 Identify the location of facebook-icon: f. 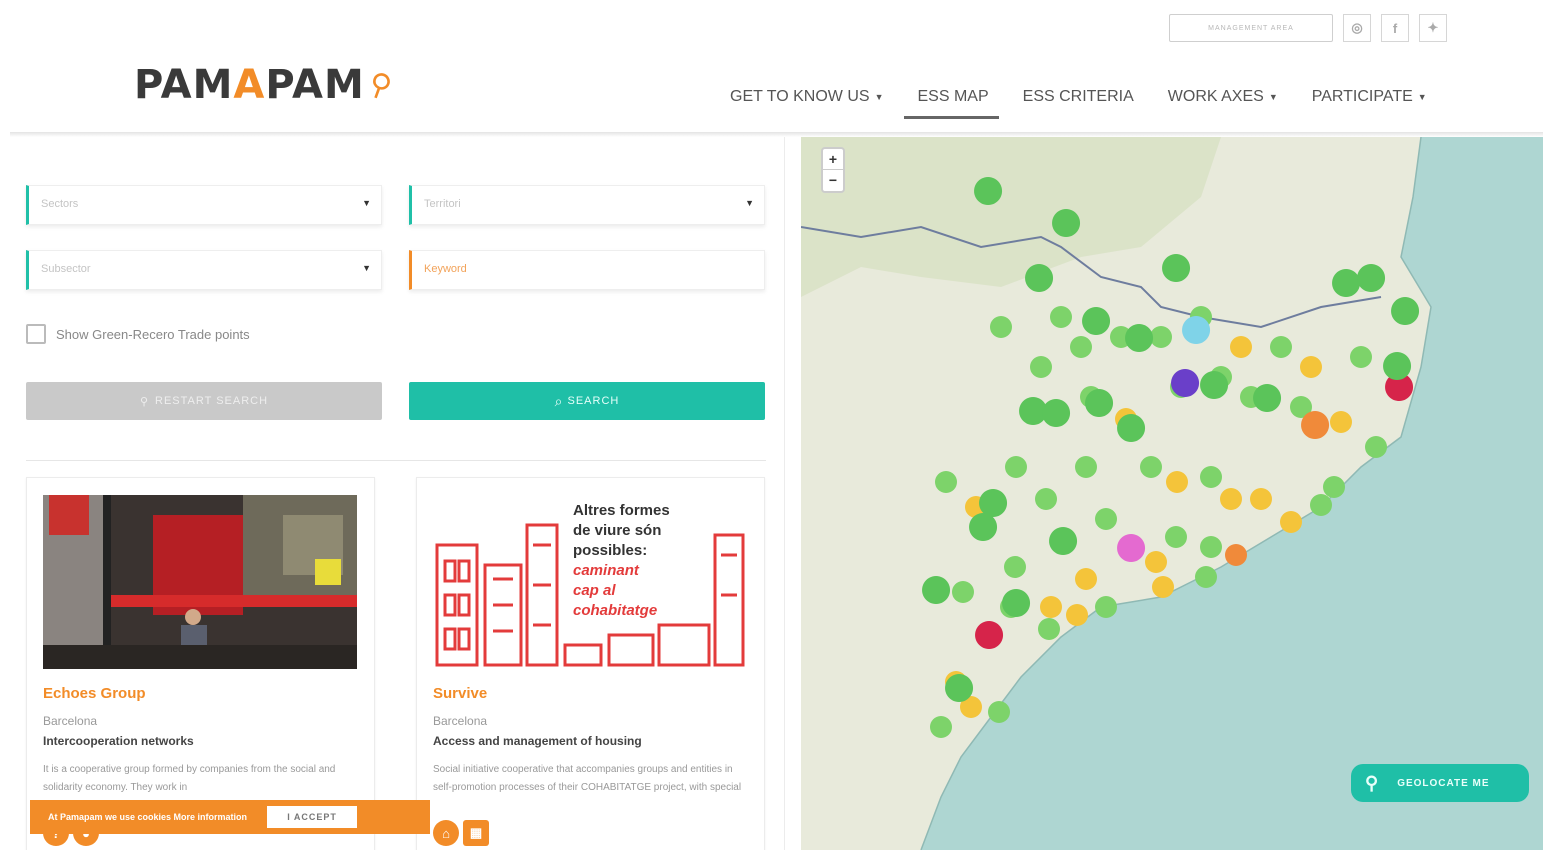
(1395, 28).